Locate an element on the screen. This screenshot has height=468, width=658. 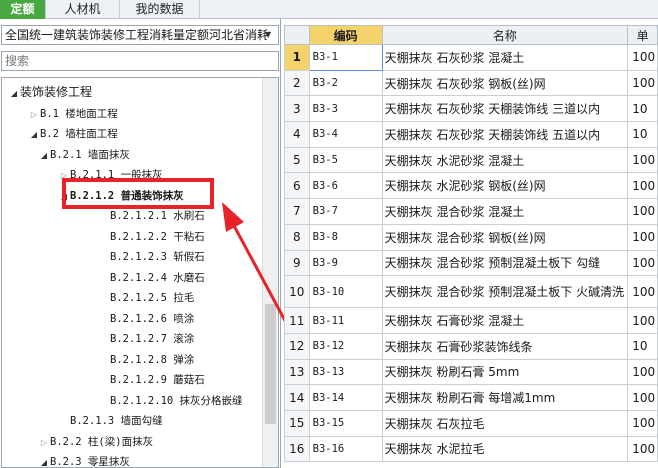
table-row: 3 B3-3 天棚抹灰 石灰砂浆 天棚装饰线 三道以内 10 is located at coordinates (471, 109).